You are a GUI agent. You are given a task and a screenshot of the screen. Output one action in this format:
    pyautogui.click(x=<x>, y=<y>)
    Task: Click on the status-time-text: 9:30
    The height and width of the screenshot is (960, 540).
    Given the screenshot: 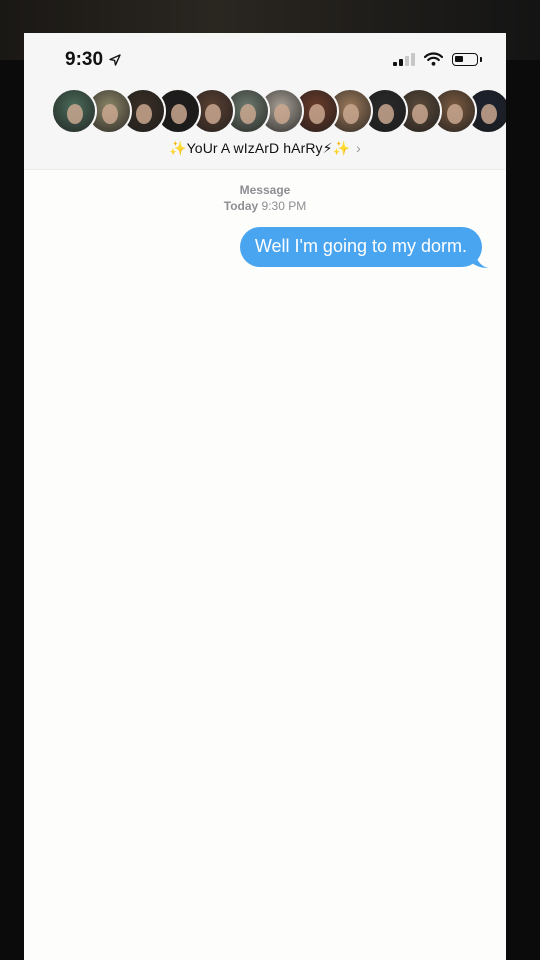 What is the action you would take?
    pyautogui.click(x=84, y=59)
    